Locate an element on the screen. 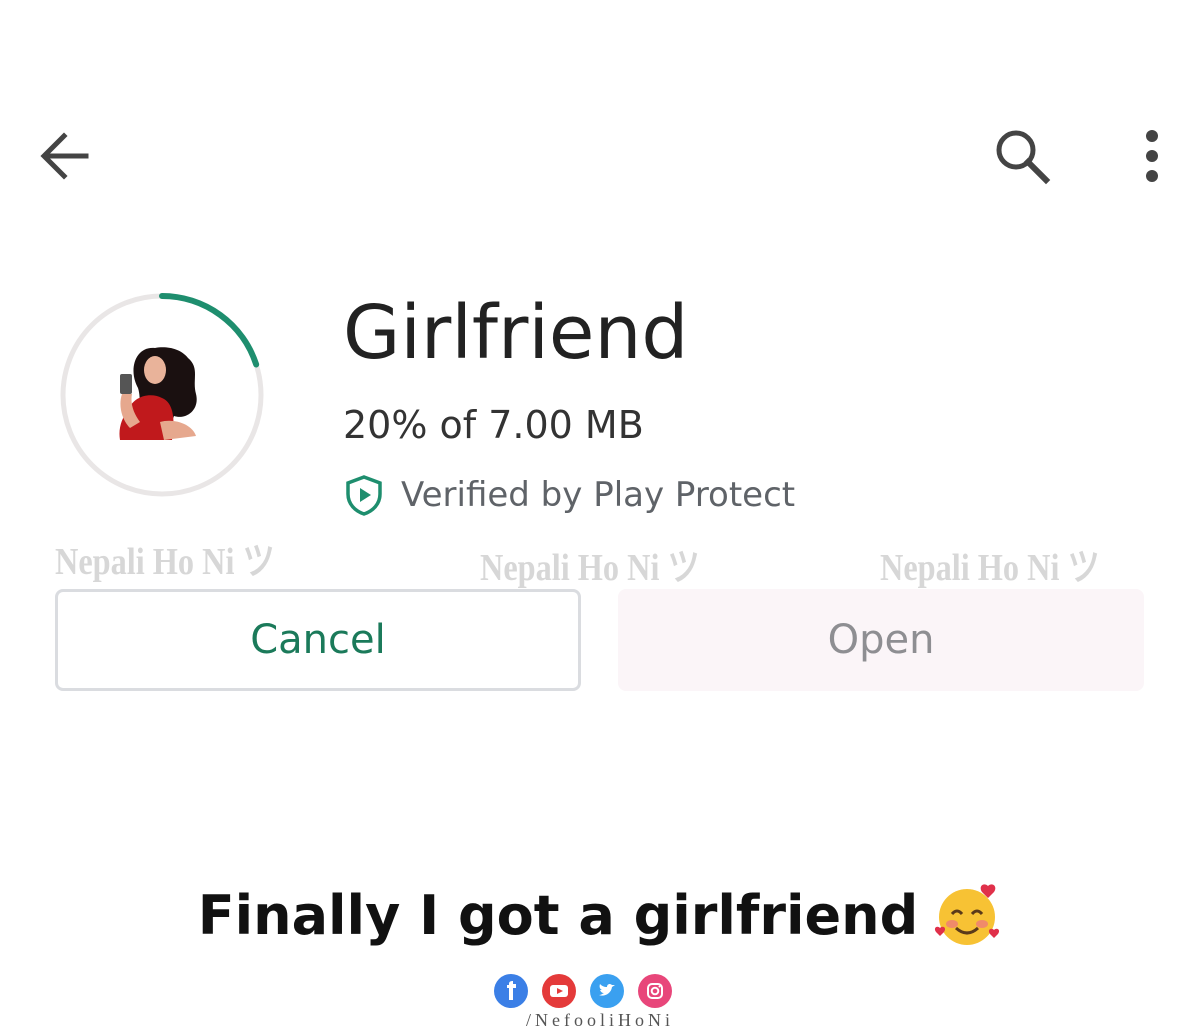  more-vert-icon is located at coordinates (1152, 156).